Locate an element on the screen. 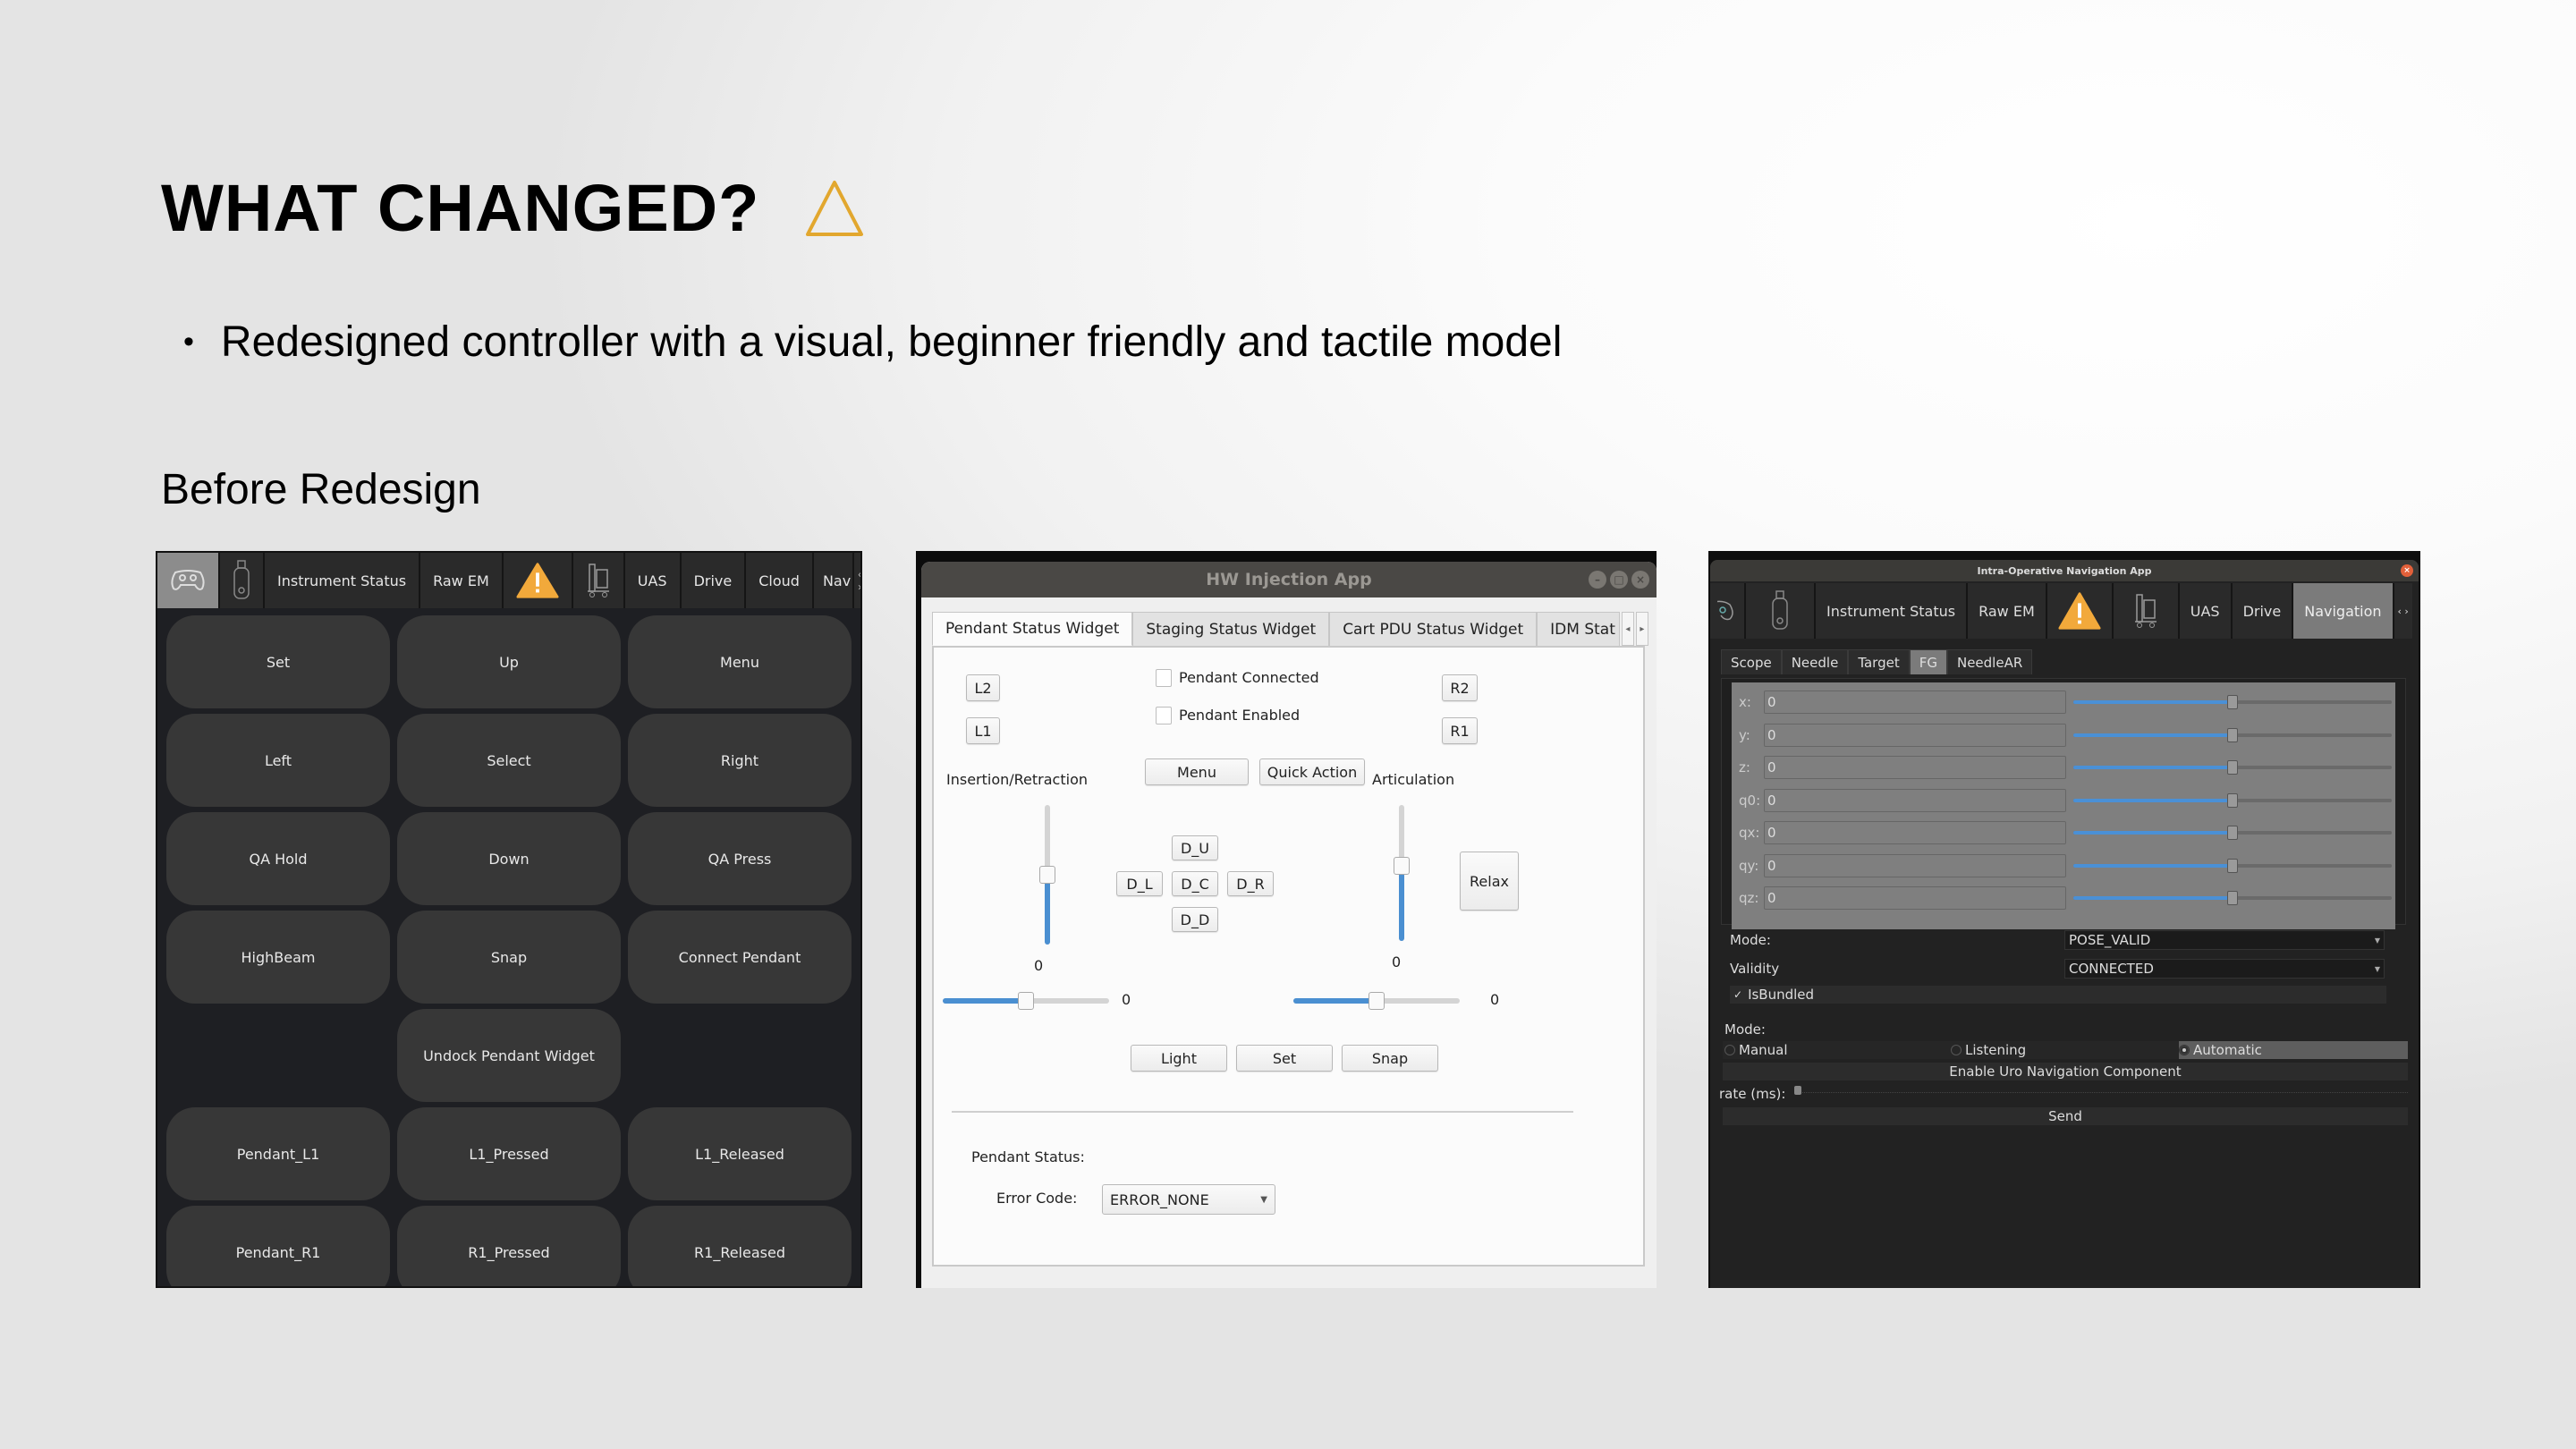 The image size is (2576, 1449). pendant-button-set: Set is located at coordinates (278, 661).